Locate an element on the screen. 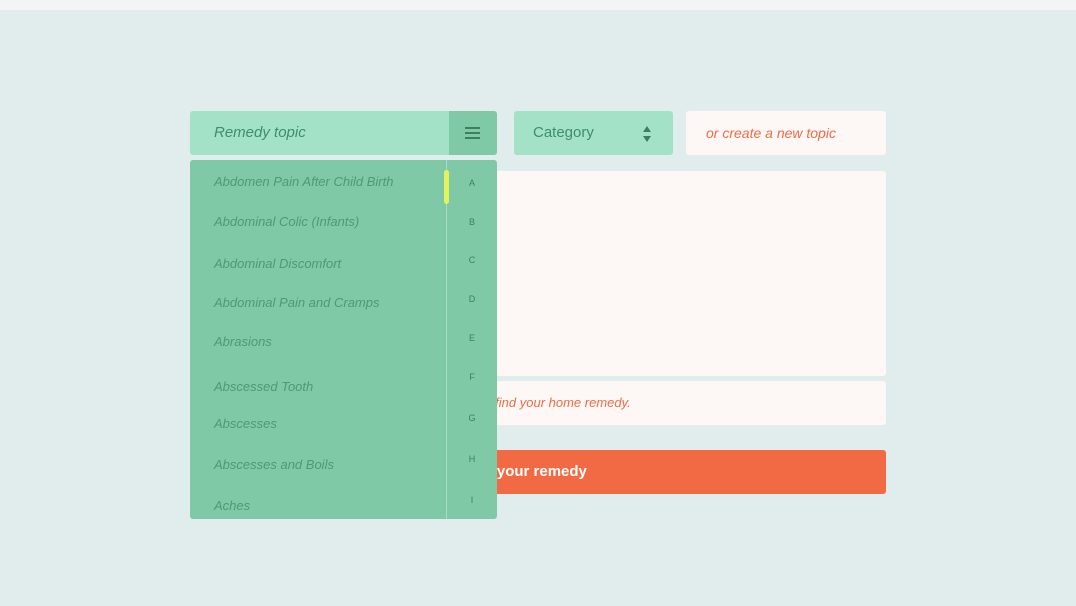 Image resolution: width=1076 pixels, height=606 pixels. top-bar is located at coordinates (538, 5).